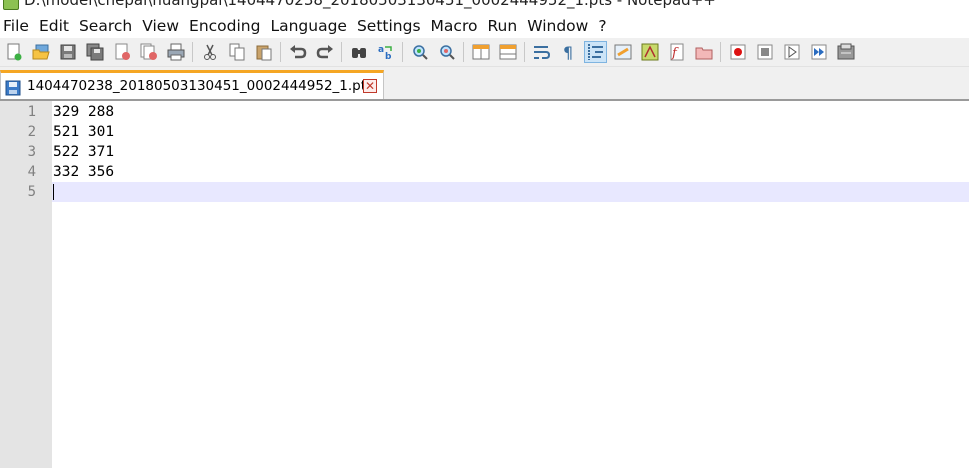  Describe the element at coordinates (17, 26) in the screenshot. I see `menu-file: File` at that location.